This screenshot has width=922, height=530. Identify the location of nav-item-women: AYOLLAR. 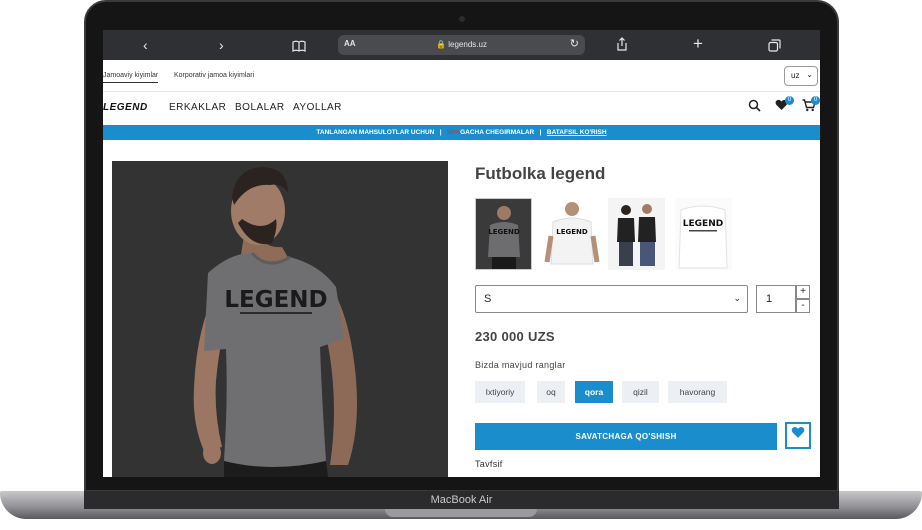
(317, 107).